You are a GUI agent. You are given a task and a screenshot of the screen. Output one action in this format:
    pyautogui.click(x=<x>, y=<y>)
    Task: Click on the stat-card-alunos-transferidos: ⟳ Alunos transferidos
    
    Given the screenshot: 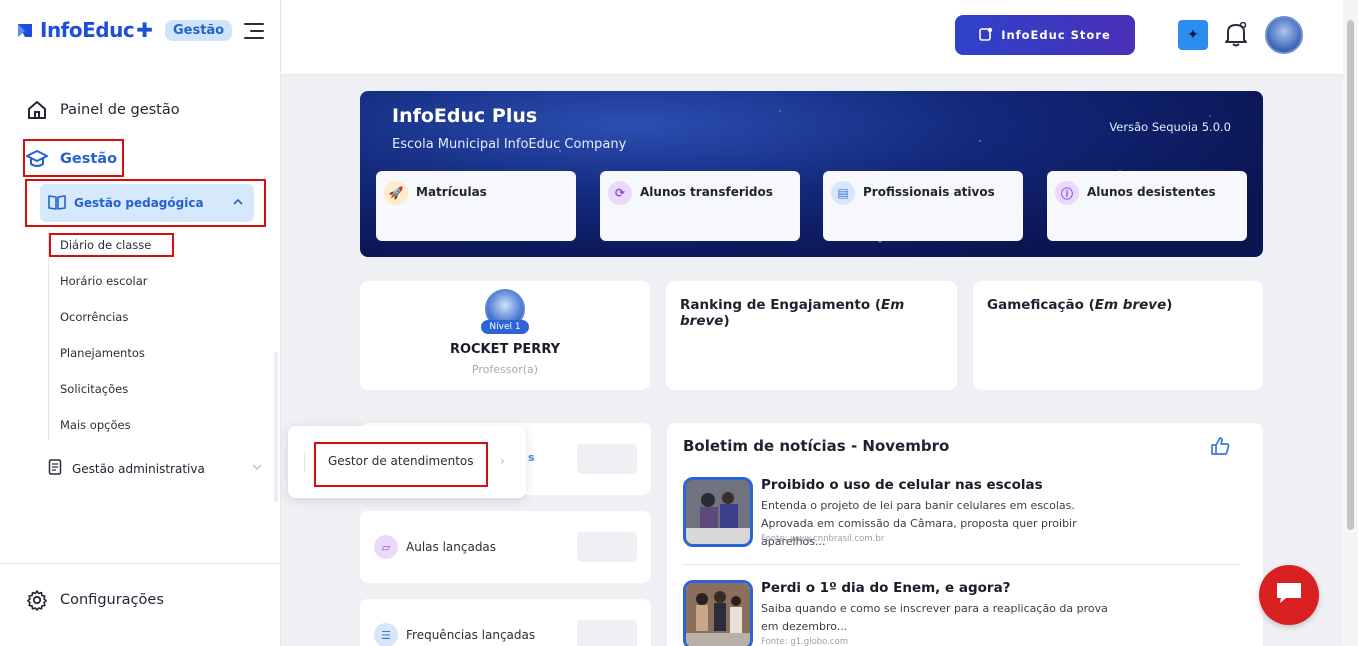 What is the action you would take?
    pyautogui.click(x=700, y=206)
    